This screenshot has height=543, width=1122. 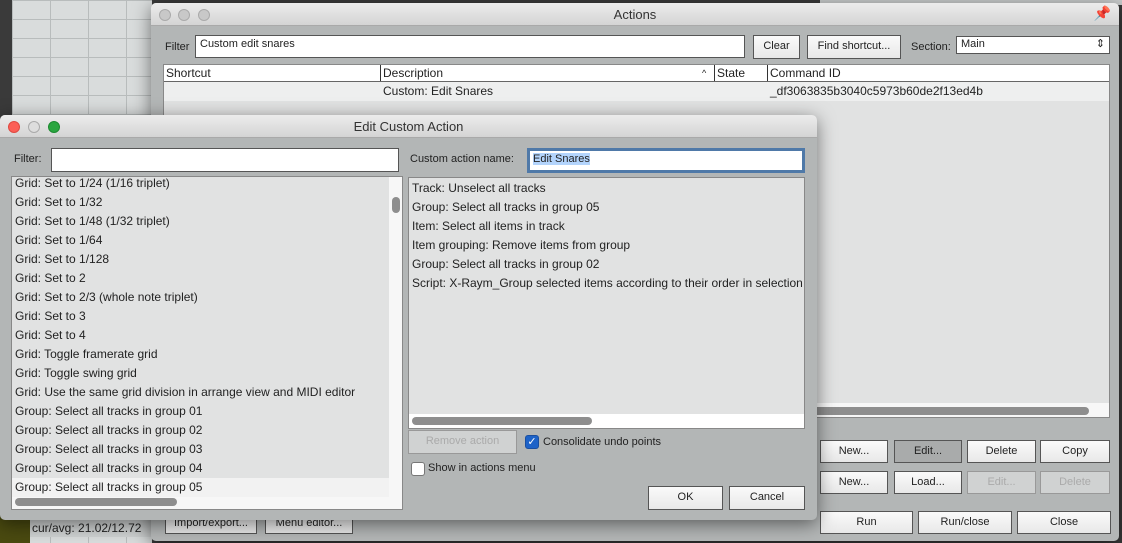 I want to click on column-state: State, so click(x=729, y=73).